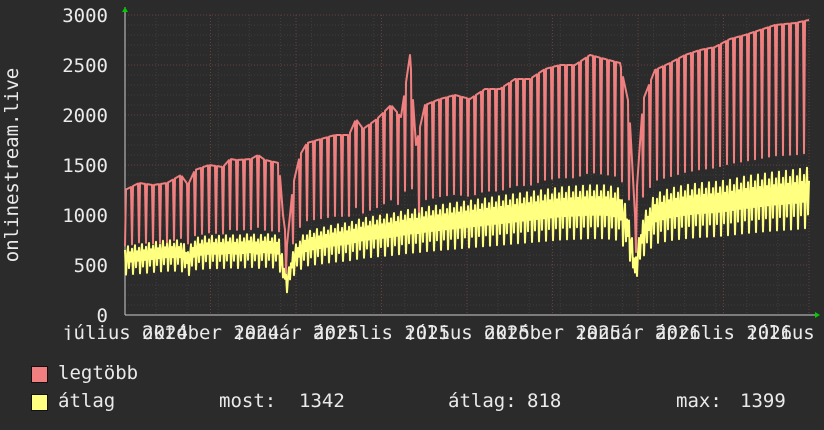 The height and width of the screenshot is (430, 824). I want to click on legend-swatch-max, so click(39, 374).